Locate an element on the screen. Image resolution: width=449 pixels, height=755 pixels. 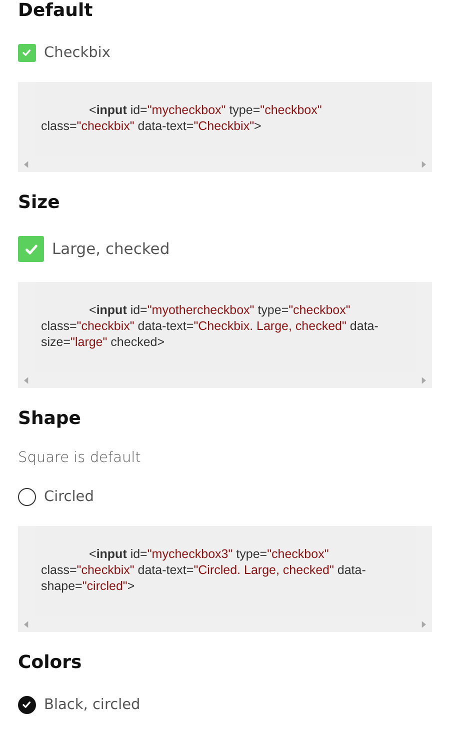
checkbox-label: Circled is located at coordinates (69, 497).